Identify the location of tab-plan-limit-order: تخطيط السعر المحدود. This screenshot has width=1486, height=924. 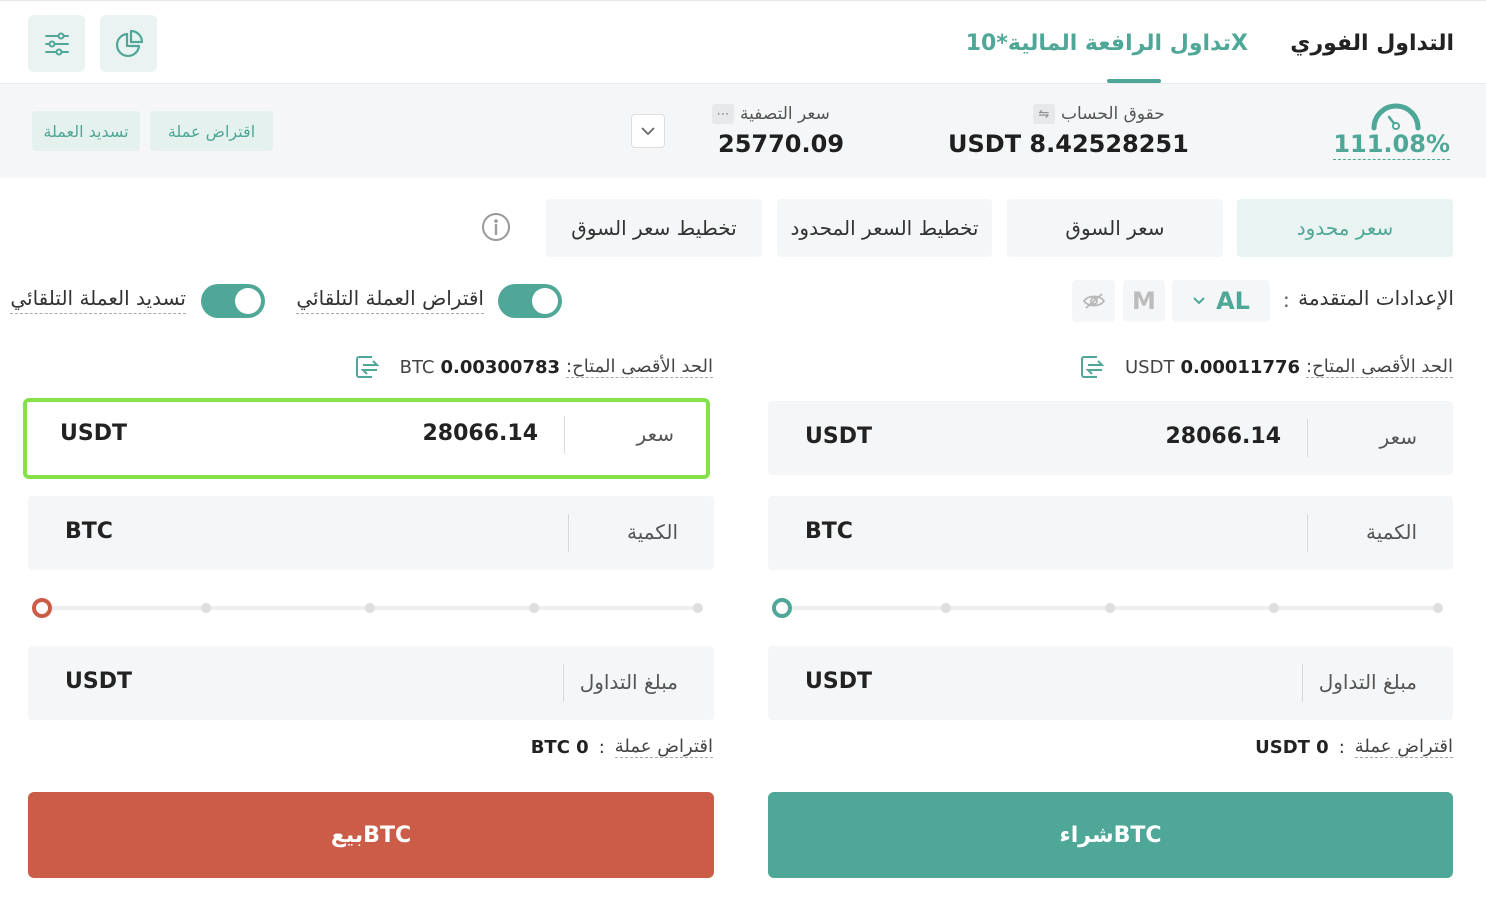
(884, 228).